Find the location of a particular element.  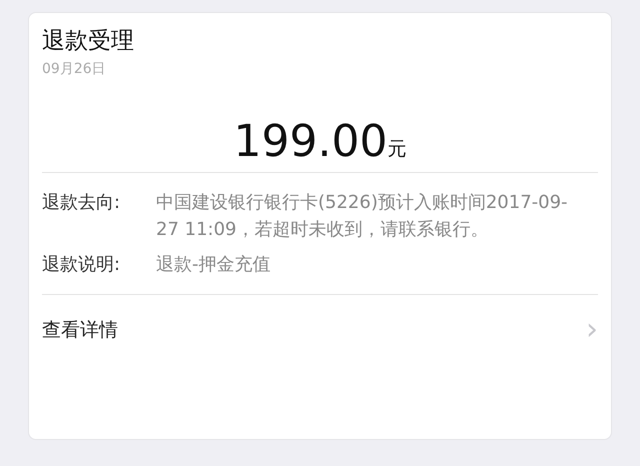

amount-text: 199.00 is located at coordinates (311, 142).